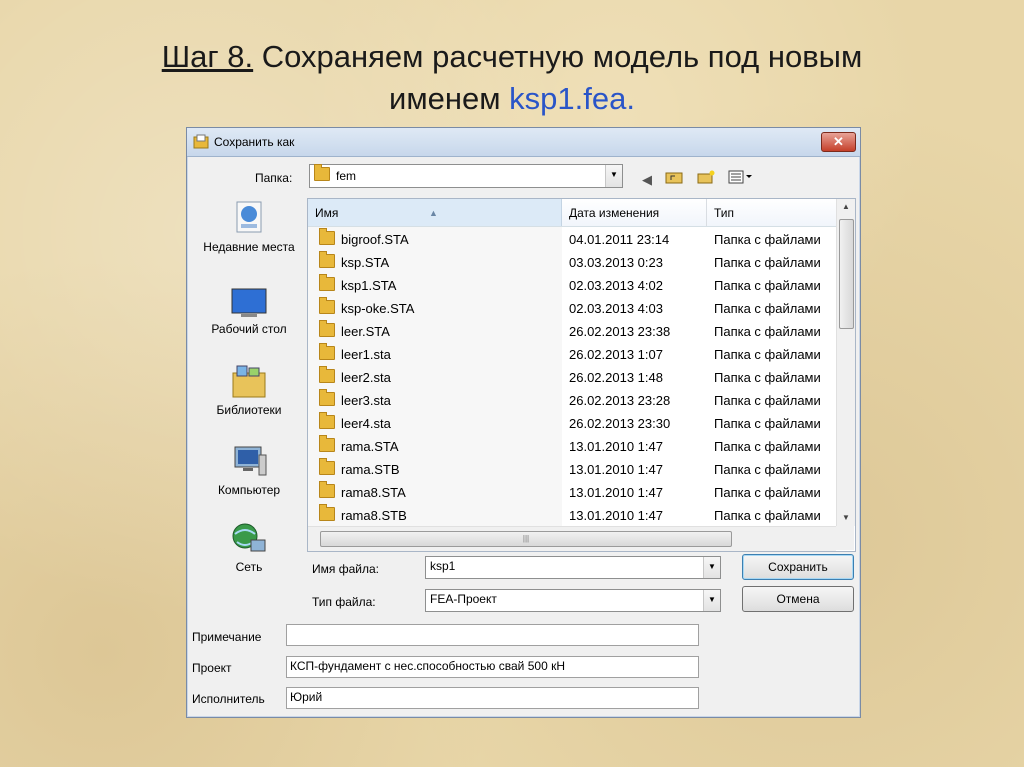 This screenshot has width=1024, height=767. What do you see at coordinates (249, 247) in the screenshot?
I see `place-recent-label: Недавние места` at bounding box center [249, 247].